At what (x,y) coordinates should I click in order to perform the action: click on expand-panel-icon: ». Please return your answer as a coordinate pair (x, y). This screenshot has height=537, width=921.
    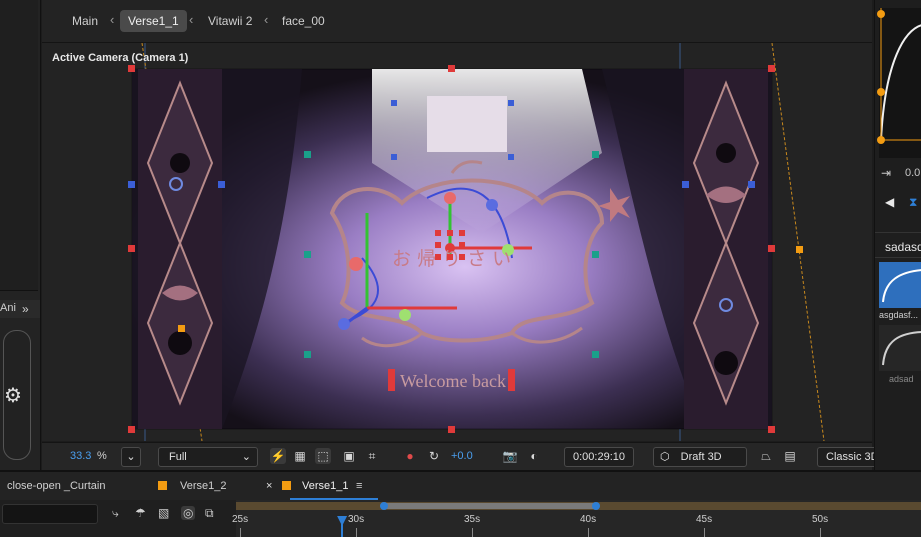
    Looking at the image, I should click on (25, 309).